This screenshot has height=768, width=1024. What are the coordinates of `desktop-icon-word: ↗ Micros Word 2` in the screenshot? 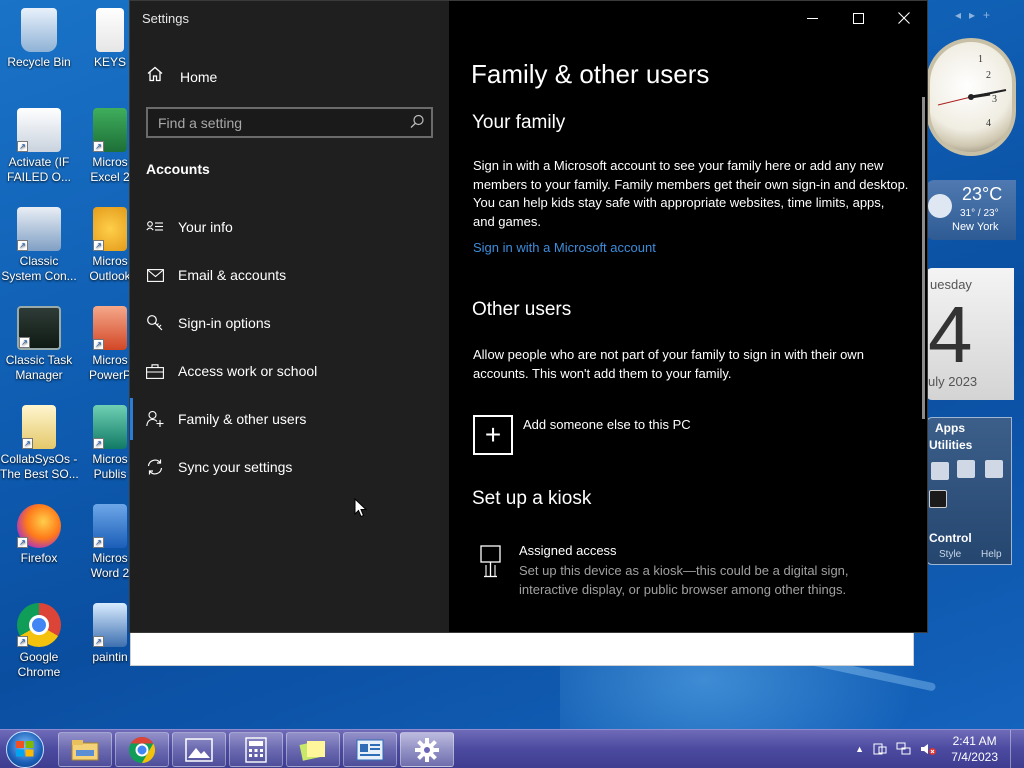 It's located at (110, 542).